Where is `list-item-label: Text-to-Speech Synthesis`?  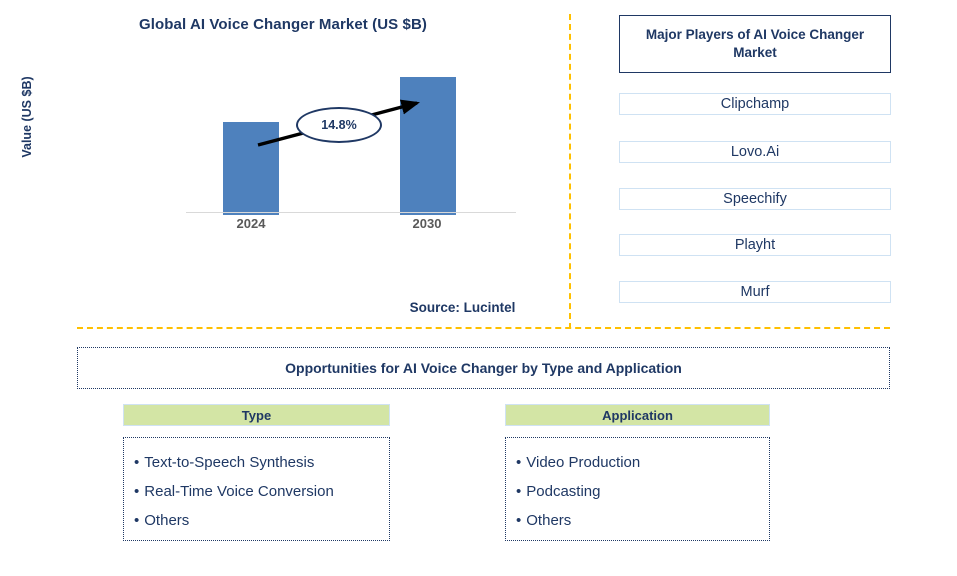
list-item-label: Text-to-Speech Synthesis is located at coordinates (229, 462).